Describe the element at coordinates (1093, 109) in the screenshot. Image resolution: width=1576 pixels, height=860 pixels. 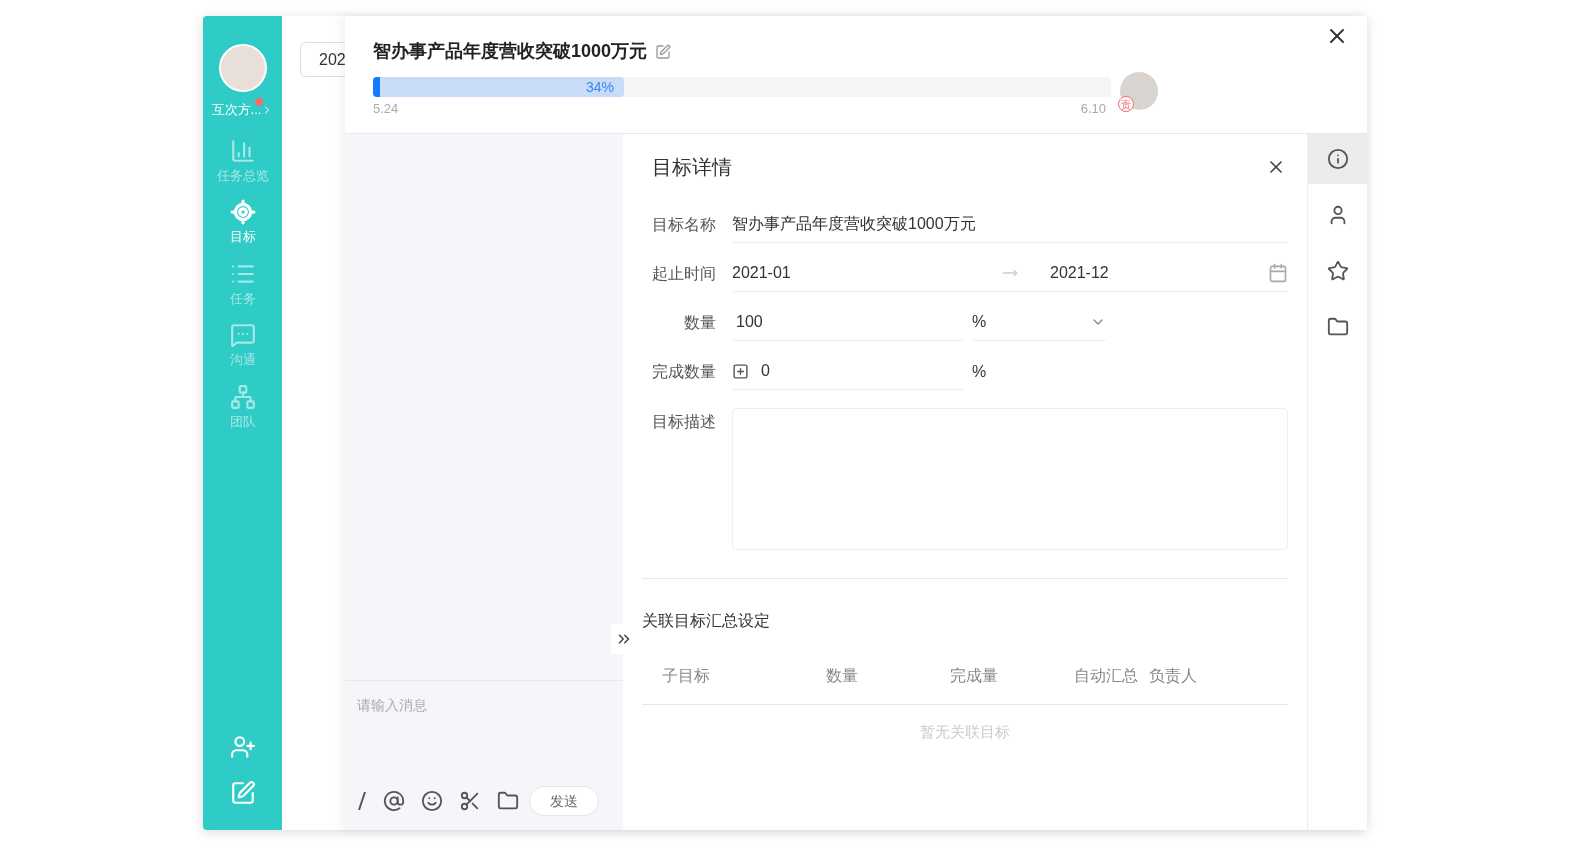
I see `end-date: 6.10` at that location.